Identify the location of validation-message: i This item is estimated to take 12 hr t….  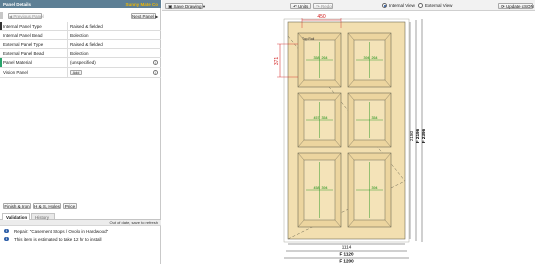
(80, 239).